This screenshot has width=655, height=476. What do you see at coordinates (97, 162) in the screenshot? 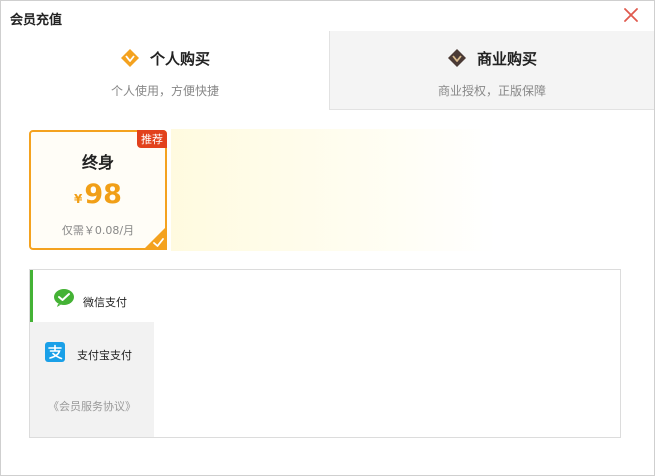
I see `plan-name: 终身` at bounding box center [97, 162].